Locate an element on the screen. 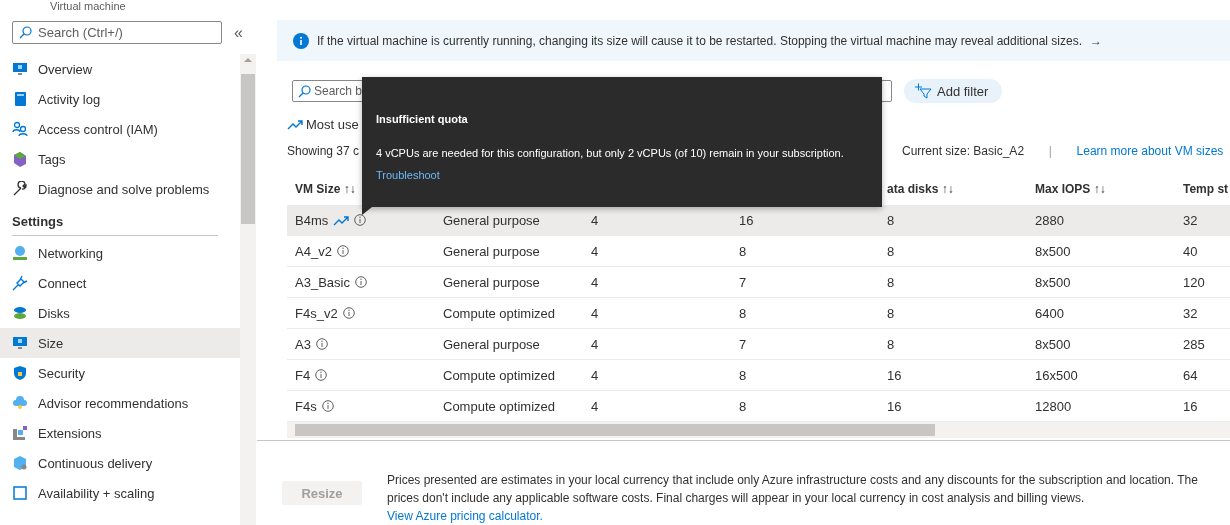  collapse-button: « is located at coordinates (238, 32).